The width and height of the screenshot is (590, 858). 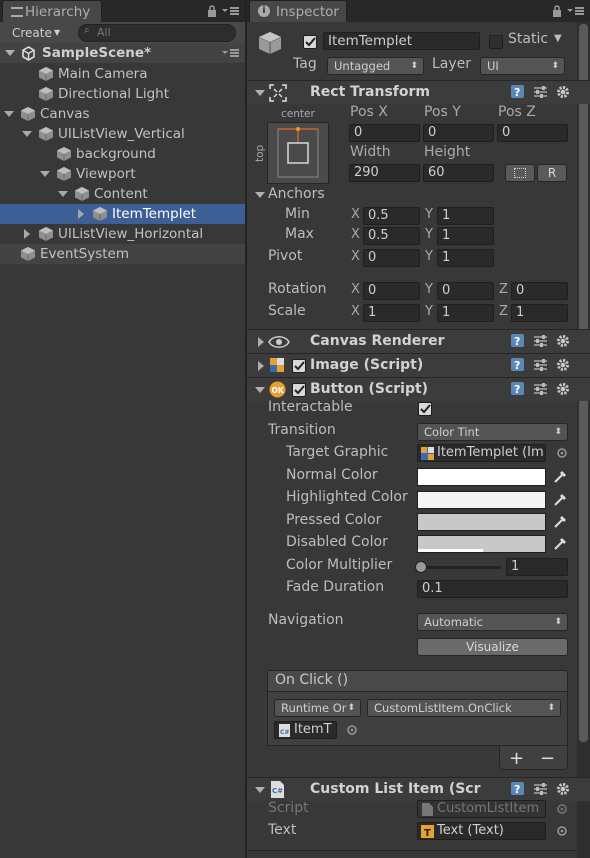 What do you see at coordinates (212, 11) in the screenshot?
I see `lock-icon` at bounding box center [212, 11].